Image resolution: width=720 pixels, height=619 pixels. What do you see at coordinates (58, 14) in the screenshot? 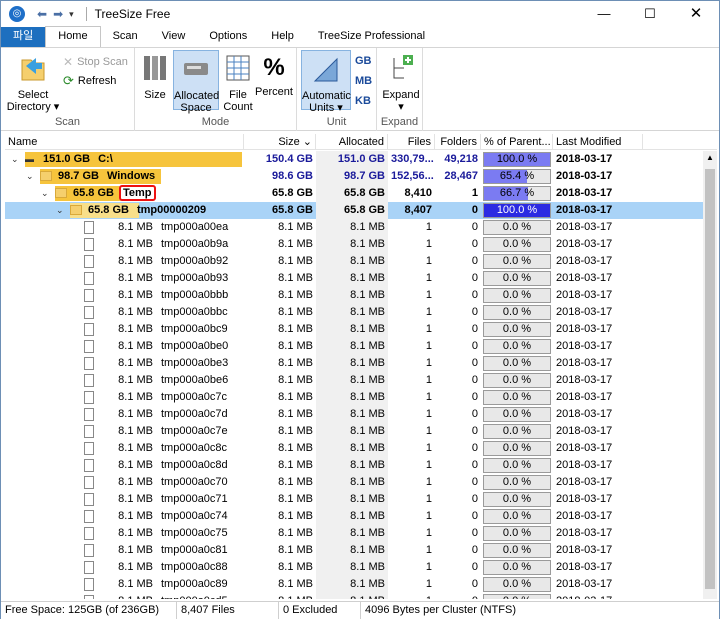
I see `forward-arrow-icon: ➡` at bounding box center [58, 14].